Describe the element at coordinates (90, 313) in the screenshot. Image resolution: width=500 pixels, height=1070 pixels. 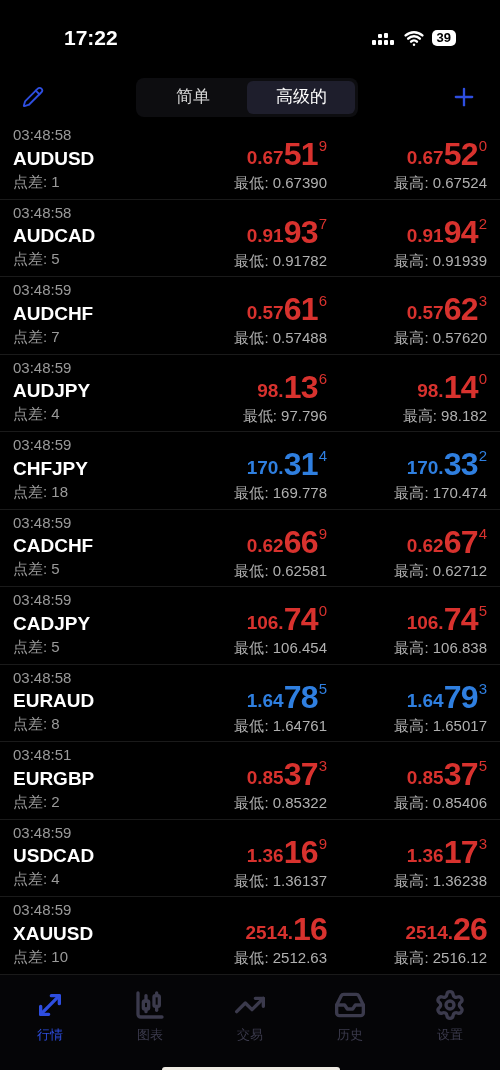
I see `symbol: AUDCHF` at that location.